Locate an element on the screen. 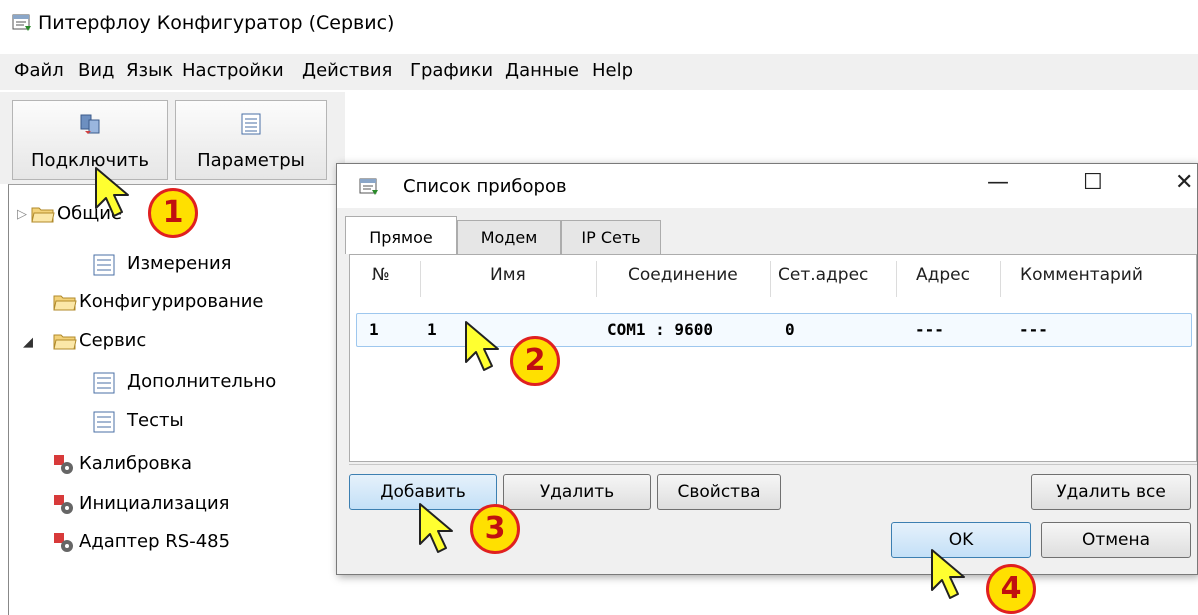 The width and height of the screenshot is (1198, 615). menu-data: Данные is located at coordinates (542, 70).